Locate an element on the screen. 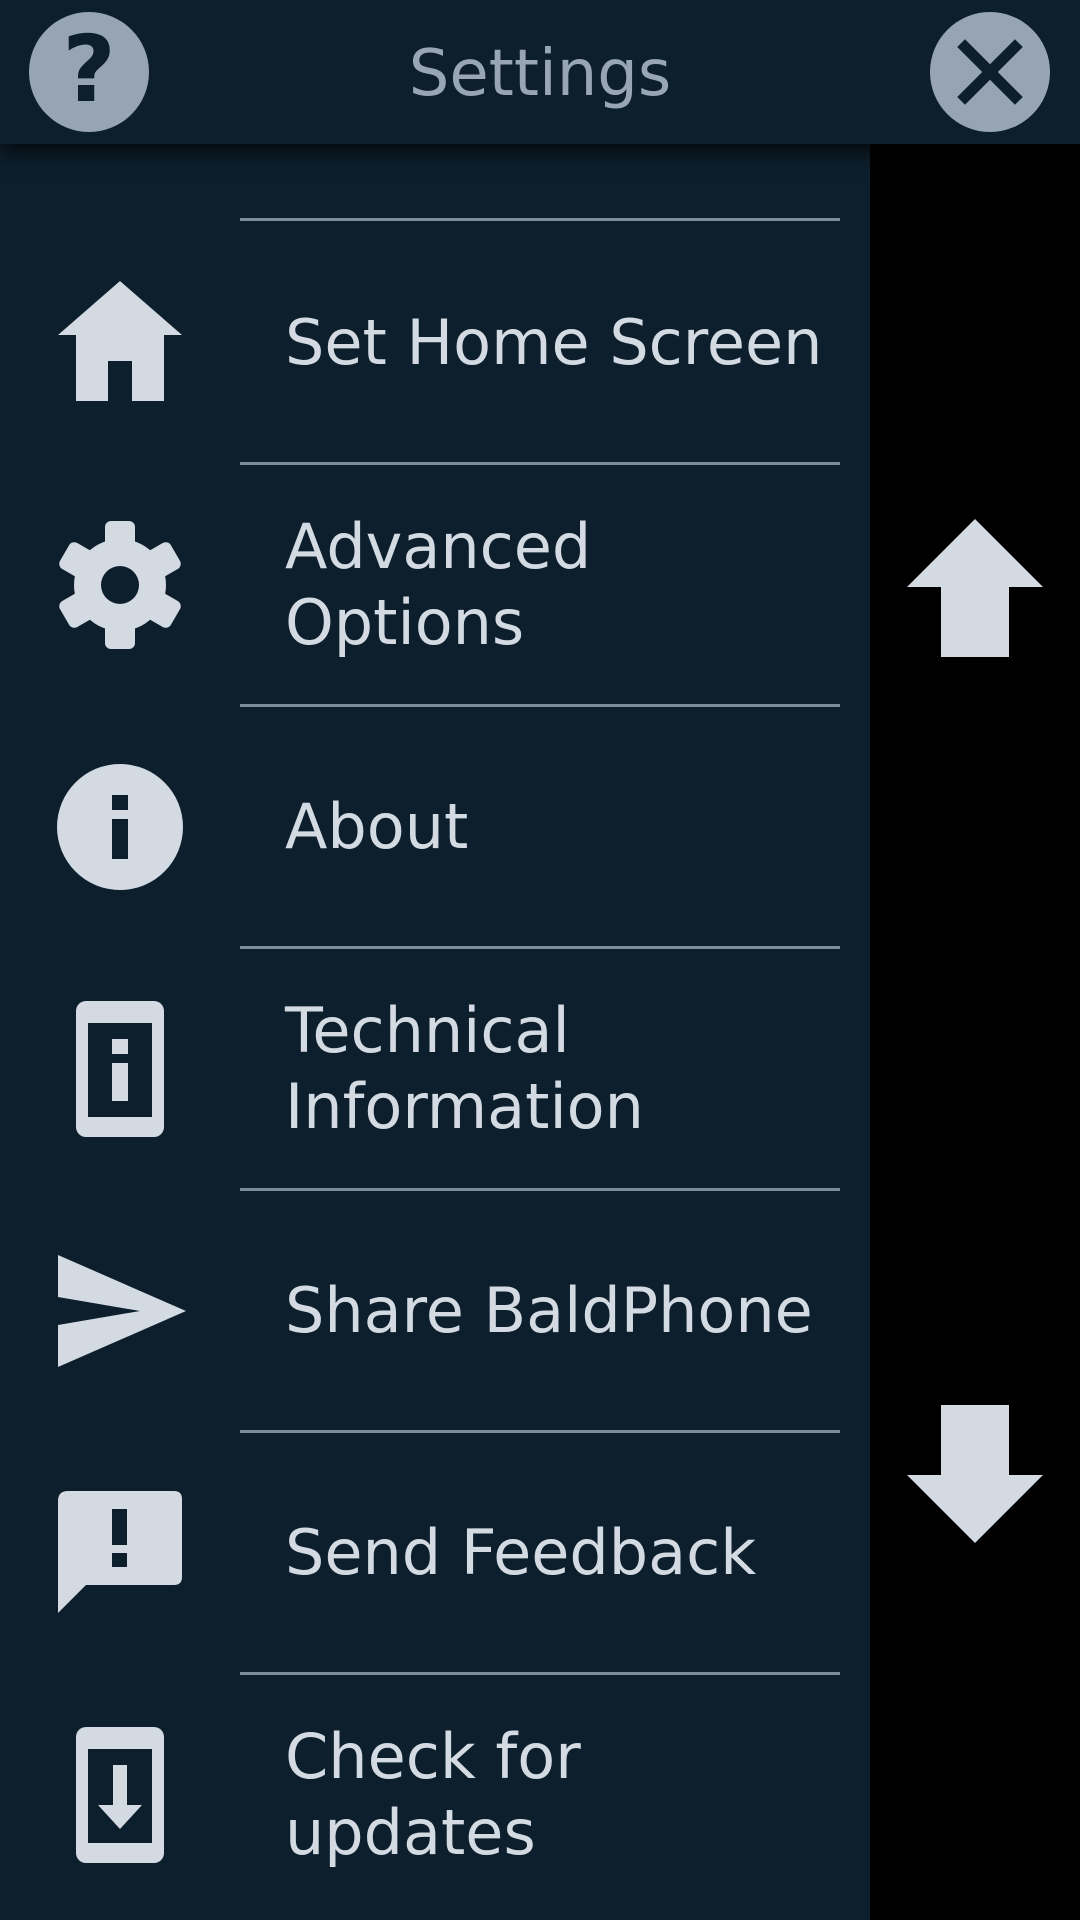  send-icon is located at coordinates (120, 1311).